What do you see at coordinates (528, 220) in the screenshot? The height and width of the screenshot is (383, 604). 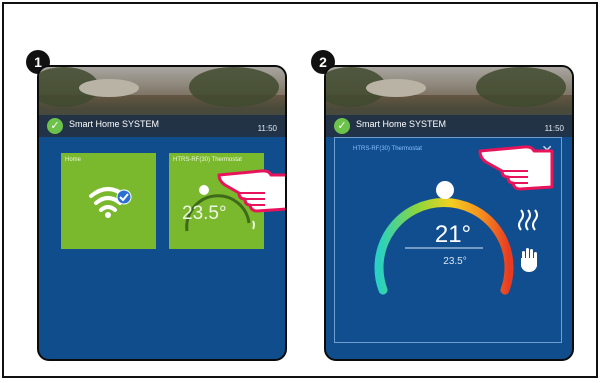 I see `heating-icon` at bounding box center [528, 220].